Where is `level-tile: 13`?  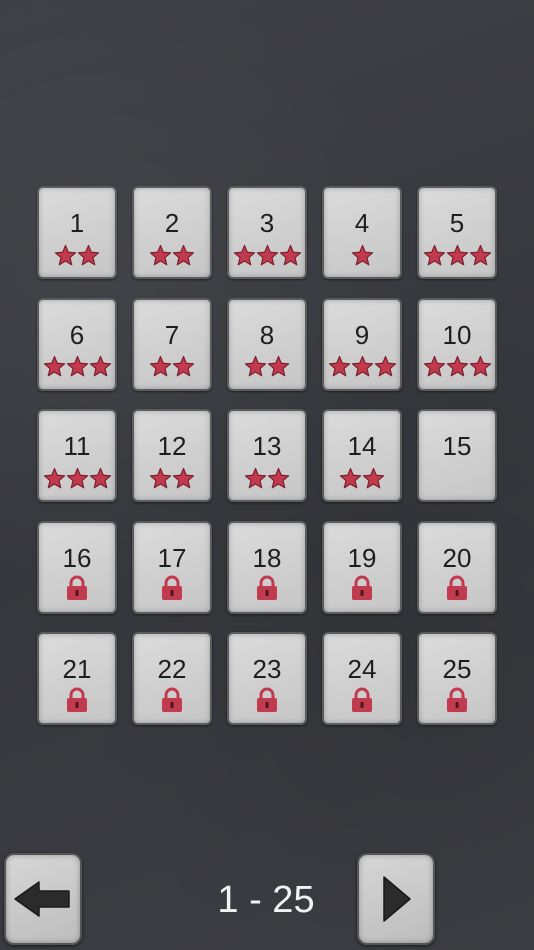
level-tile: 13 is located at coordinates (267, 455).